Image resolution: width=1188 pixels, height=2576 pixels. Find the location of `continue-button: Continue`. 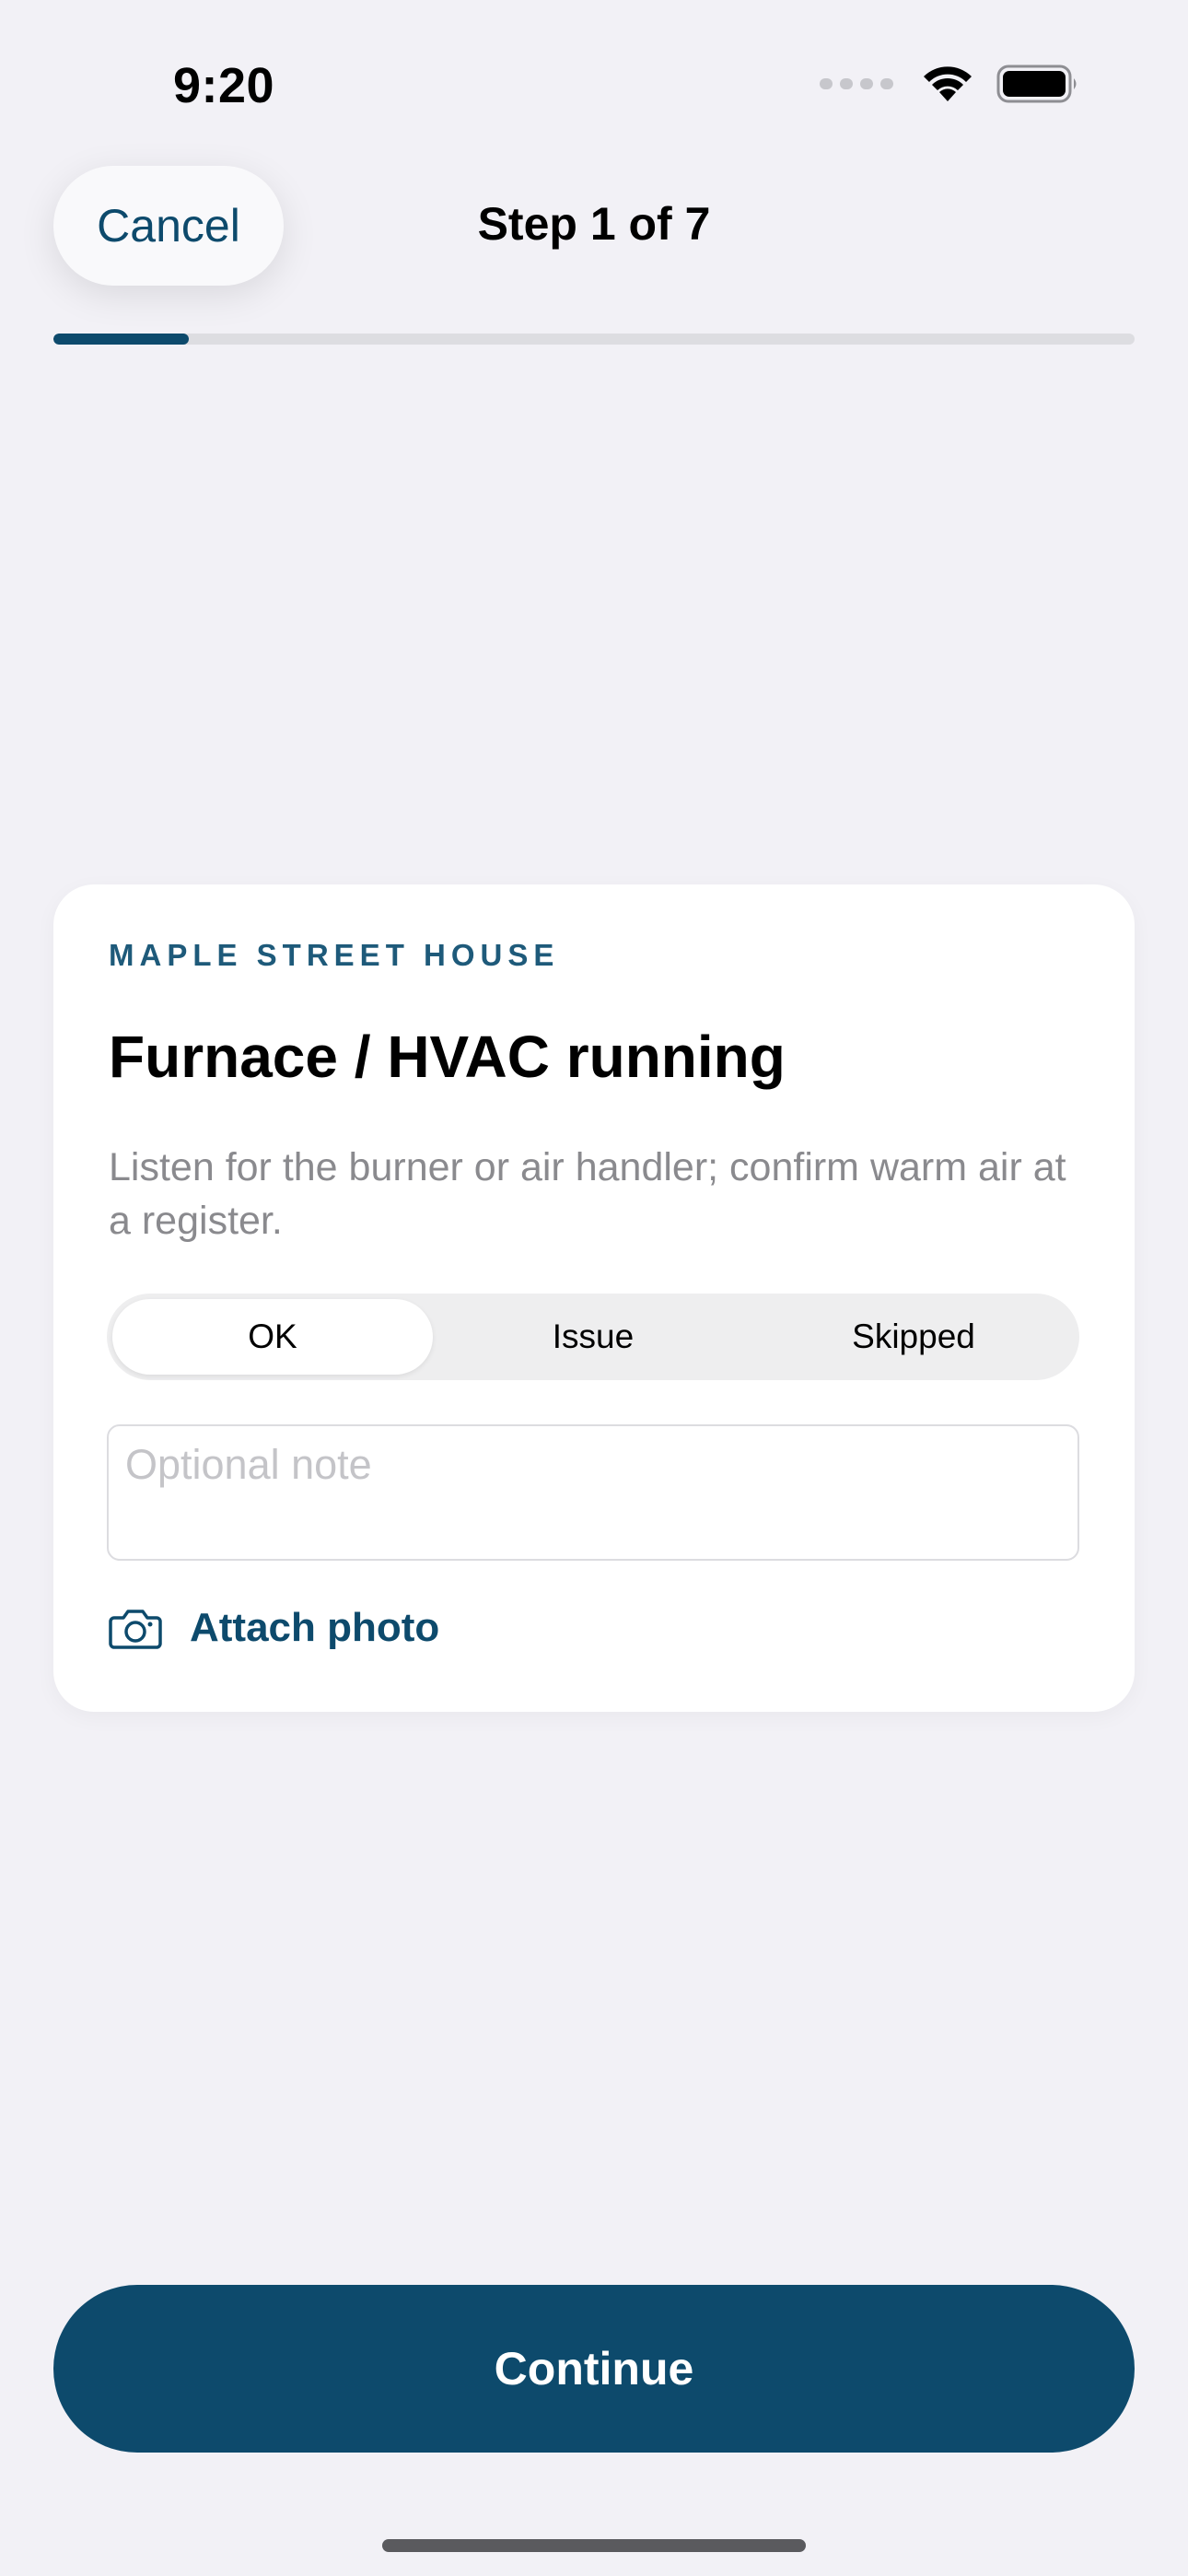

continue-button: Continue is located at coordinates (594, 2369).